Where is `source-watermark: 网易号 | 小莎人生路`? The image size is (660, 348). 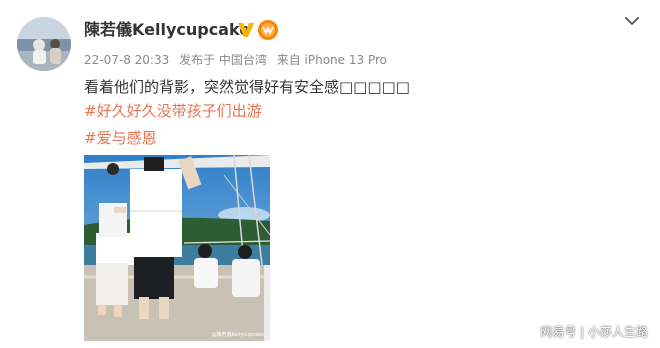 source-watermark: 网易号 | 小莎人生路 is located at coordinates (594, 332).